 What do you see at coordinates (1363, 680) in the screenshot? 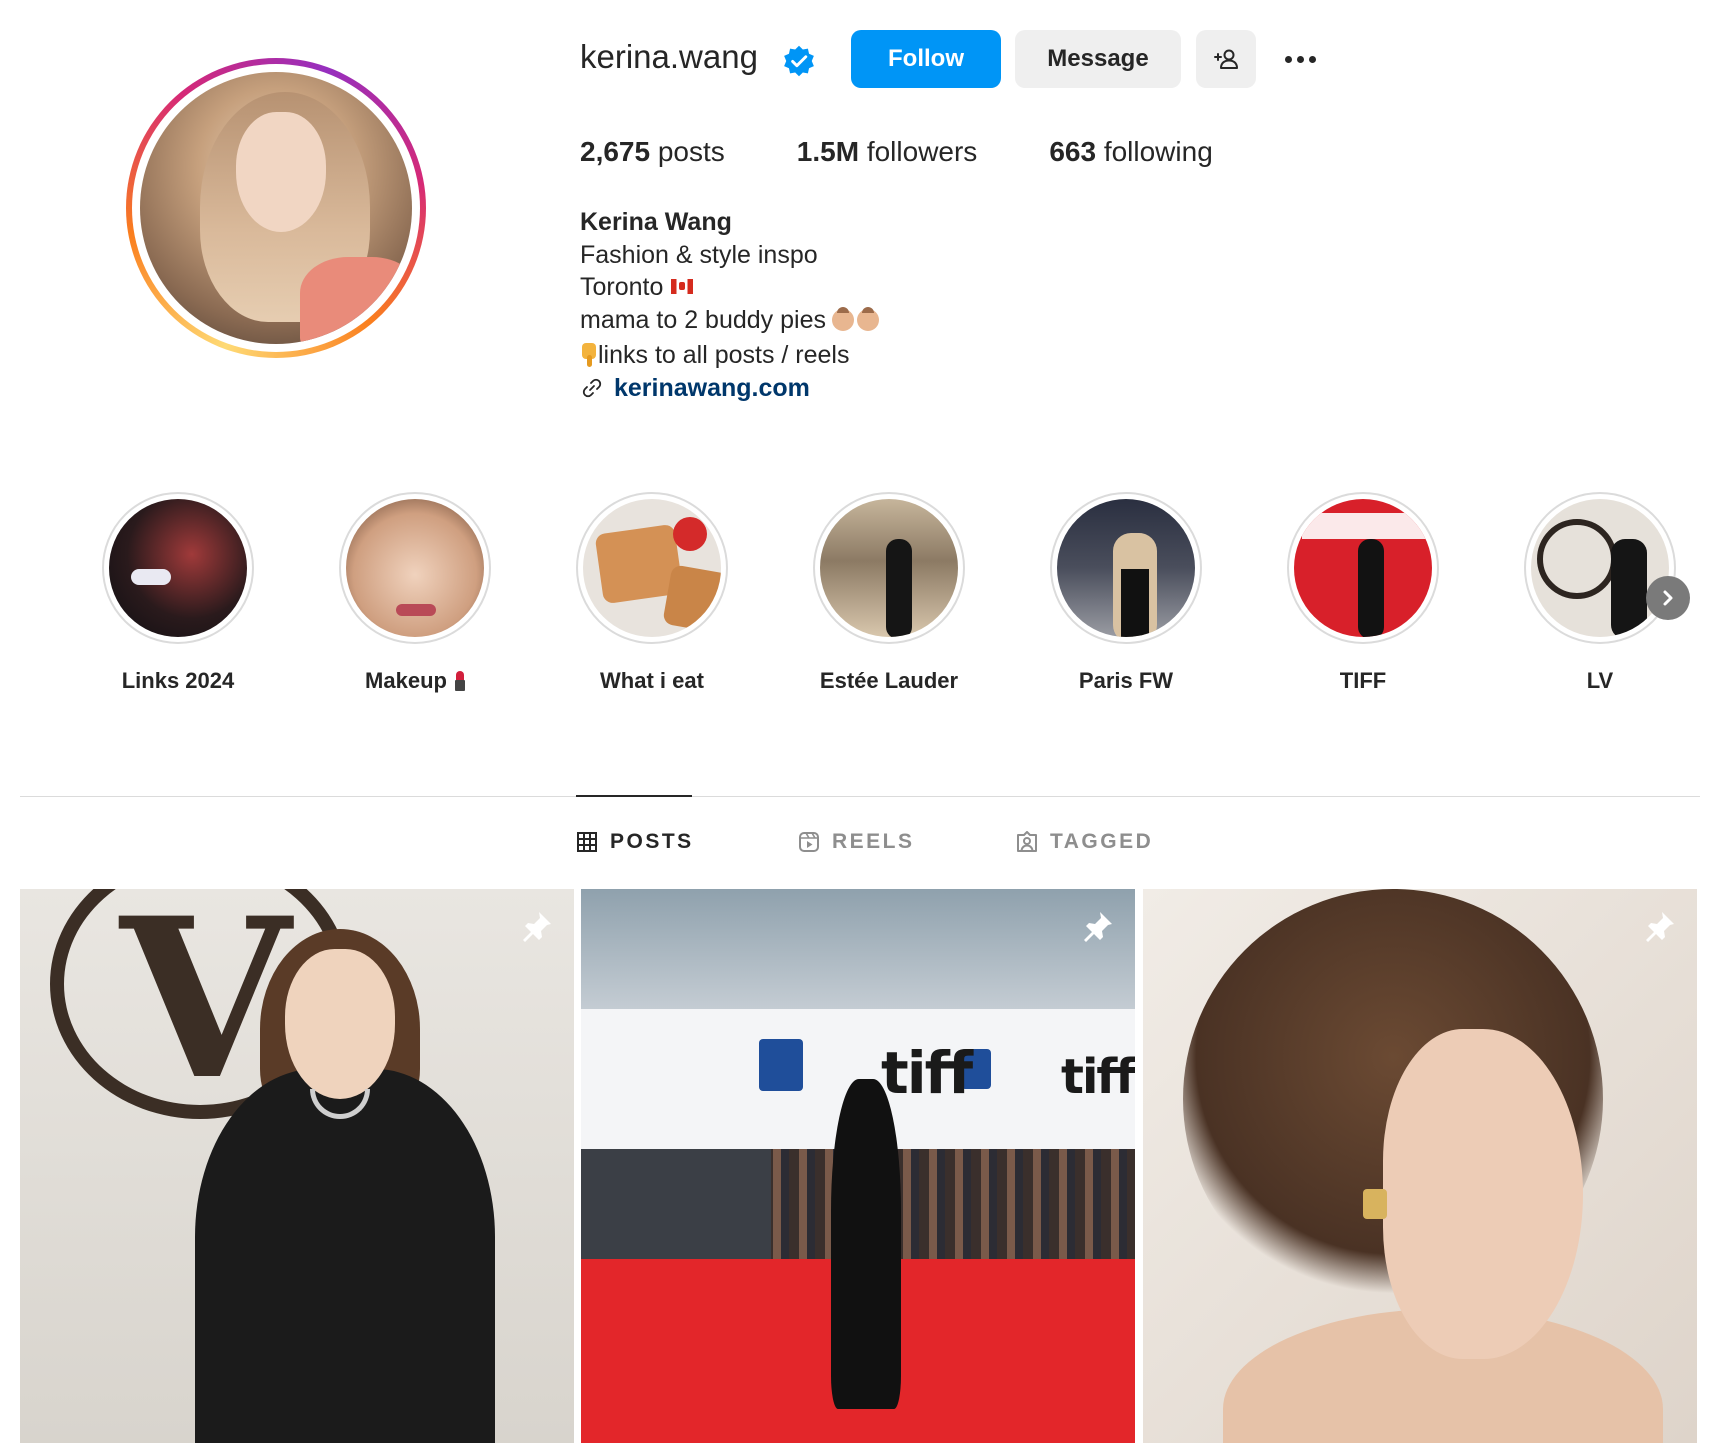
I see `highlight-label: TIFF` at bounding box center [1363, 680].